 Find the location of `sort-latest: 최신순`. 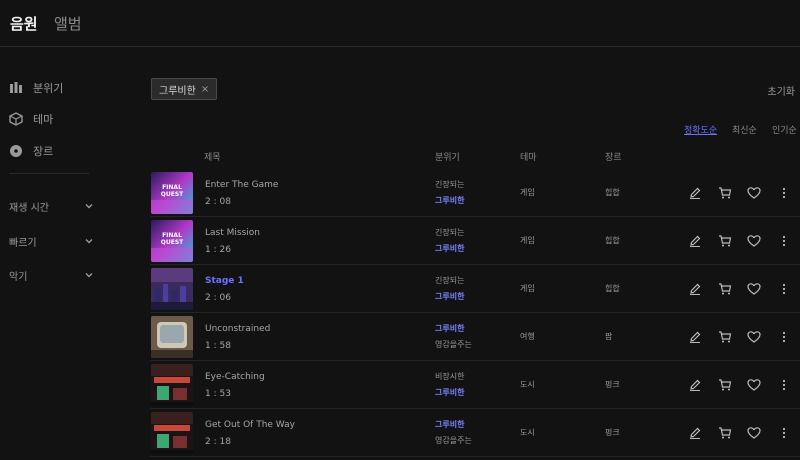

sort-latest: 최신순 is located at coordinates (744, 129).